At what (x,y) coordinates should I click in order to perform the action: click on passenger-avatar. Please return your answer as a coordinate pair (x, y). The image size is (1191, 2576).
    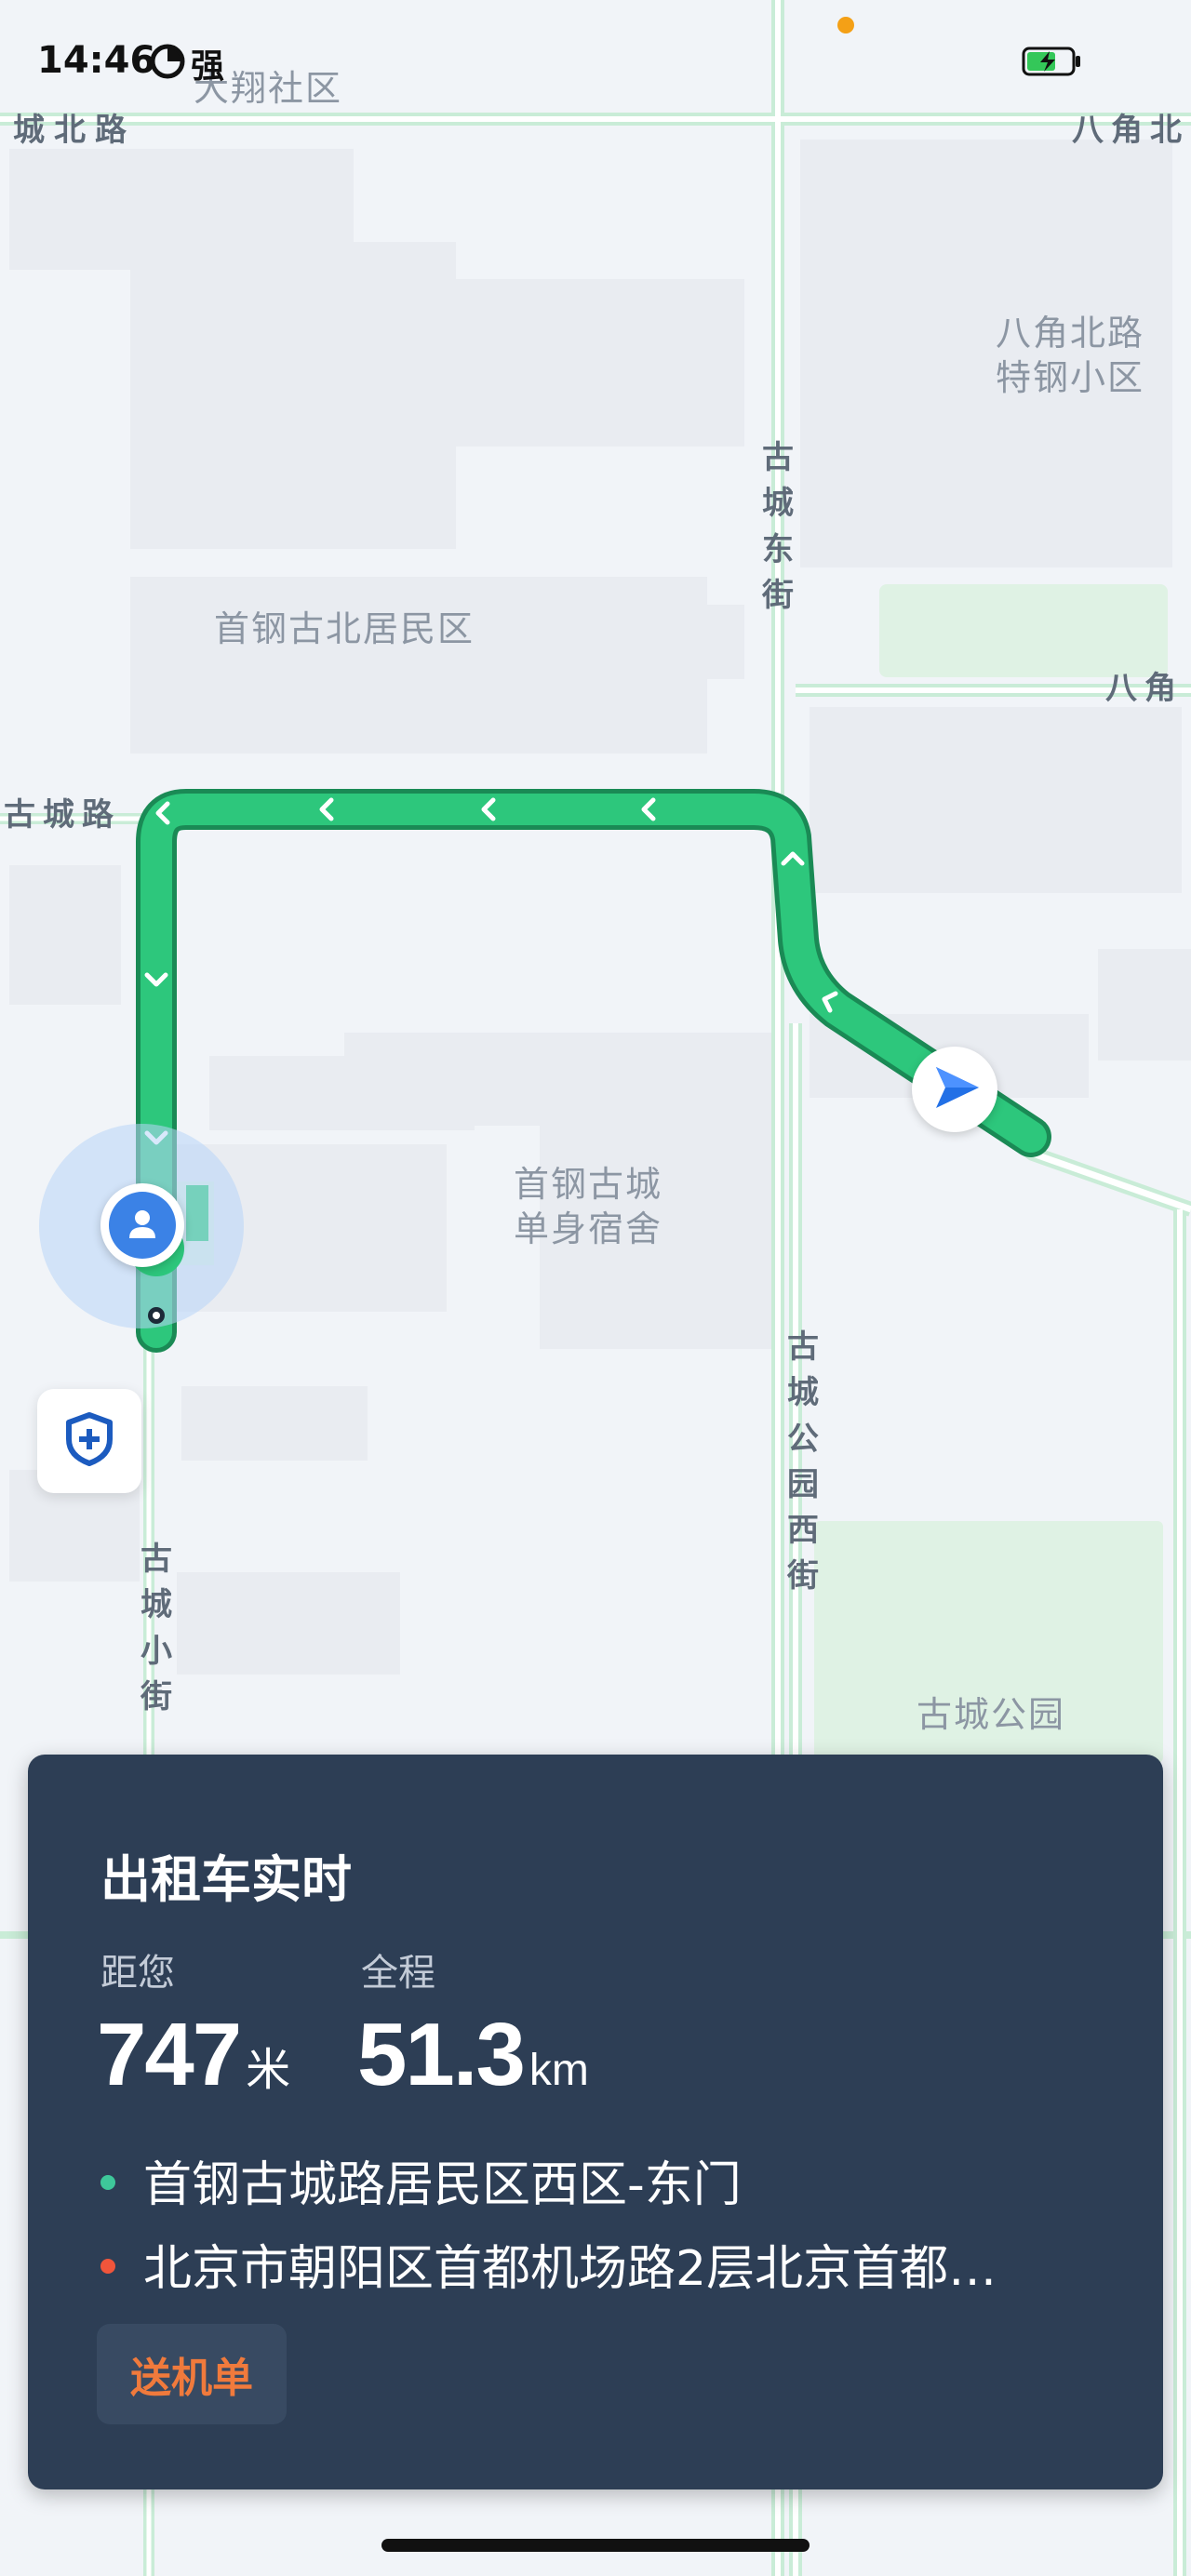
    Looking at the image, I should click on (142, 1225).